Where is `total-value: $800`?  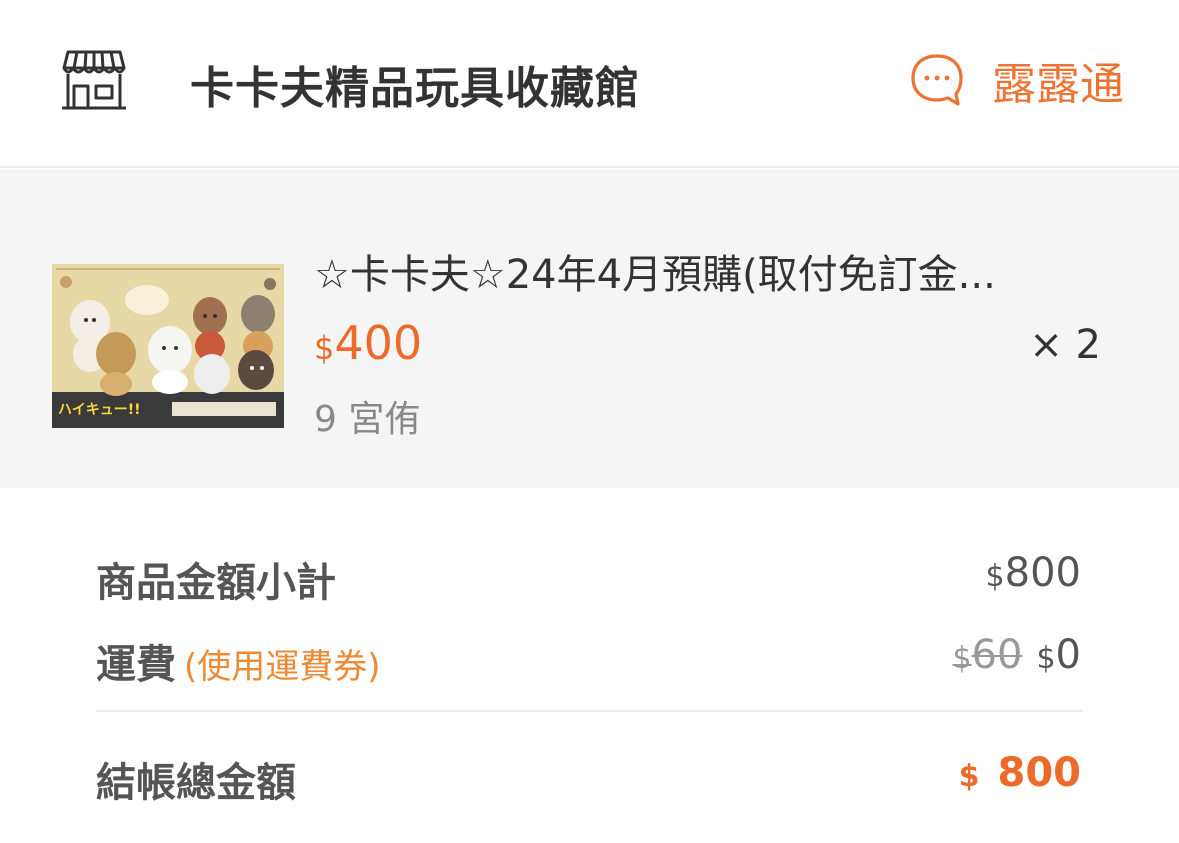 total-value: $800 is located at coordinates (1020, 773).